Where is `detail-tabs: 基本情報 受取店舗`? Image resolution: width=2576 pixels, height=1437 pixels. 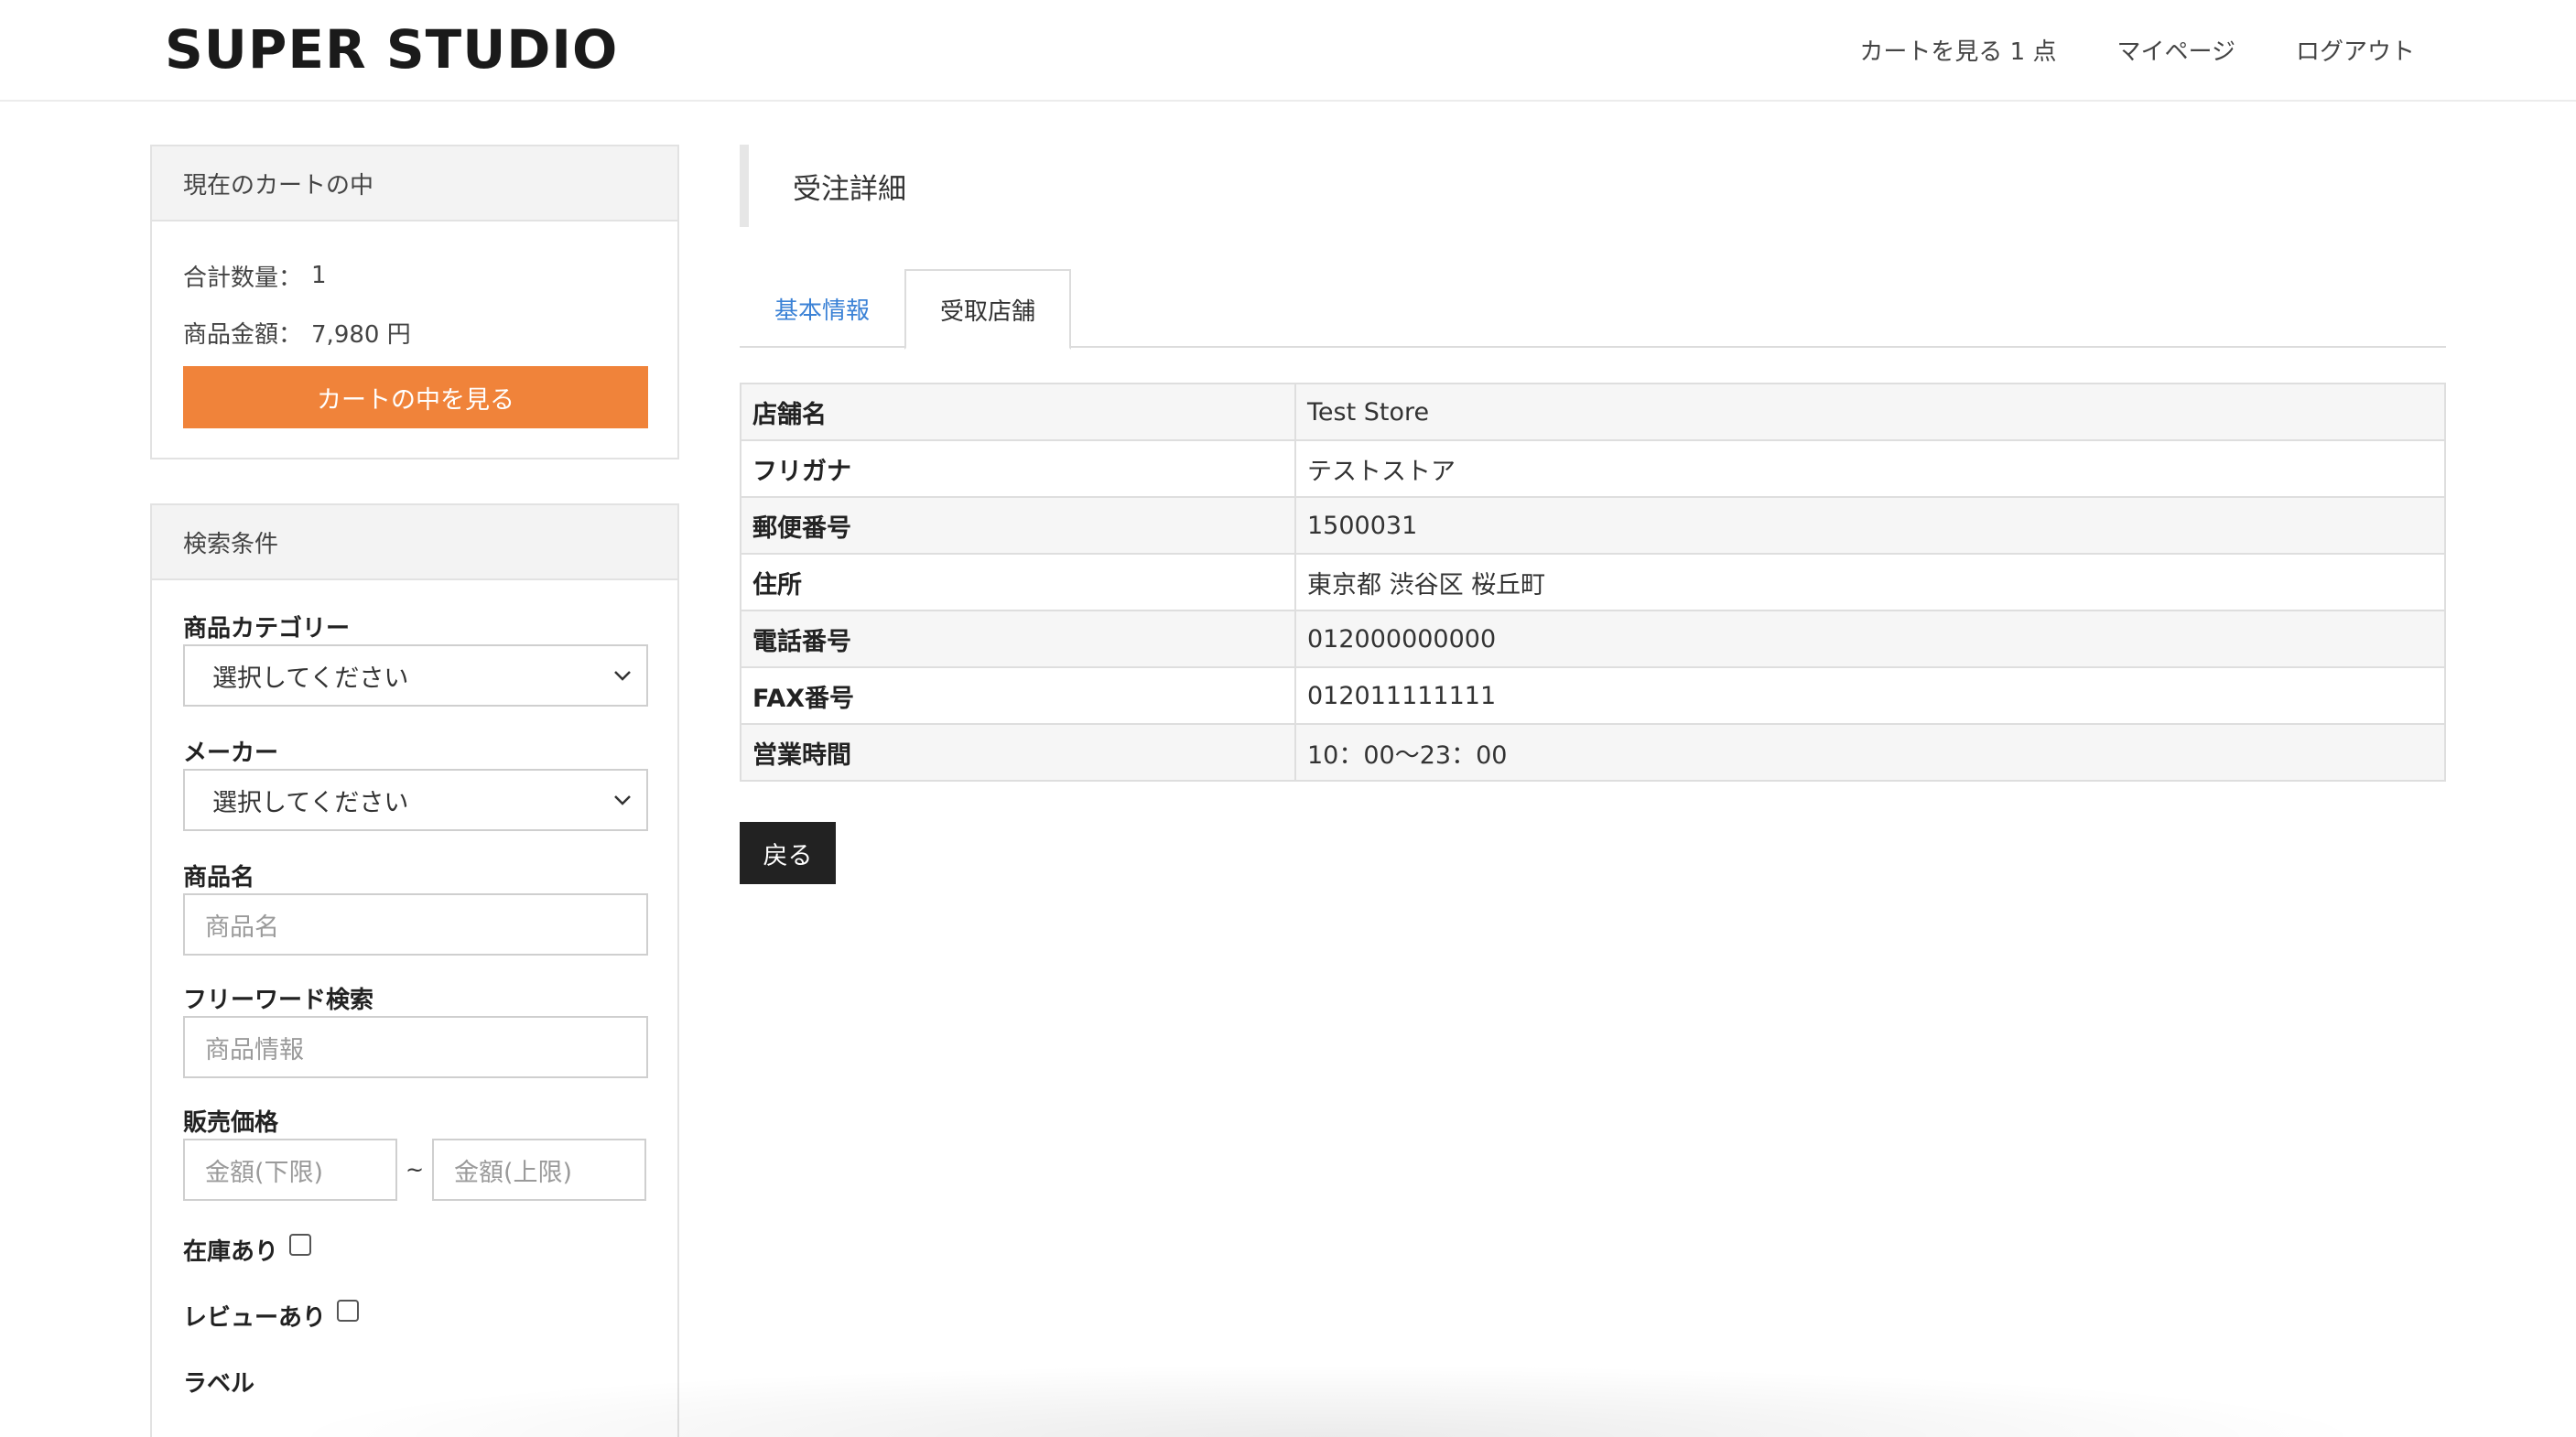 detail-tabs: 基本情報 受取店舗 is located at coordinates (1593, 309).